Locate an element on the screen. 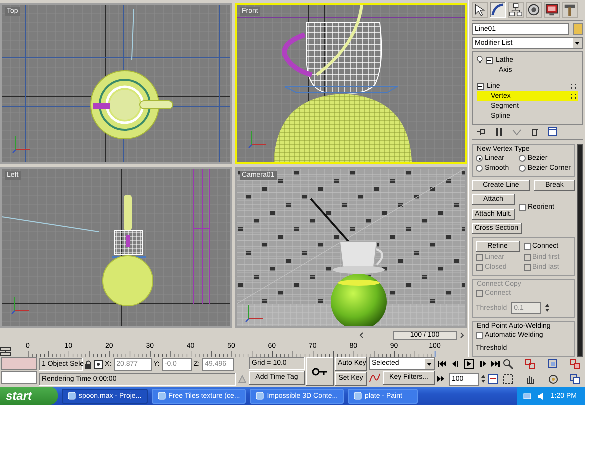  script-output-field is located at coordinates (19, 377).